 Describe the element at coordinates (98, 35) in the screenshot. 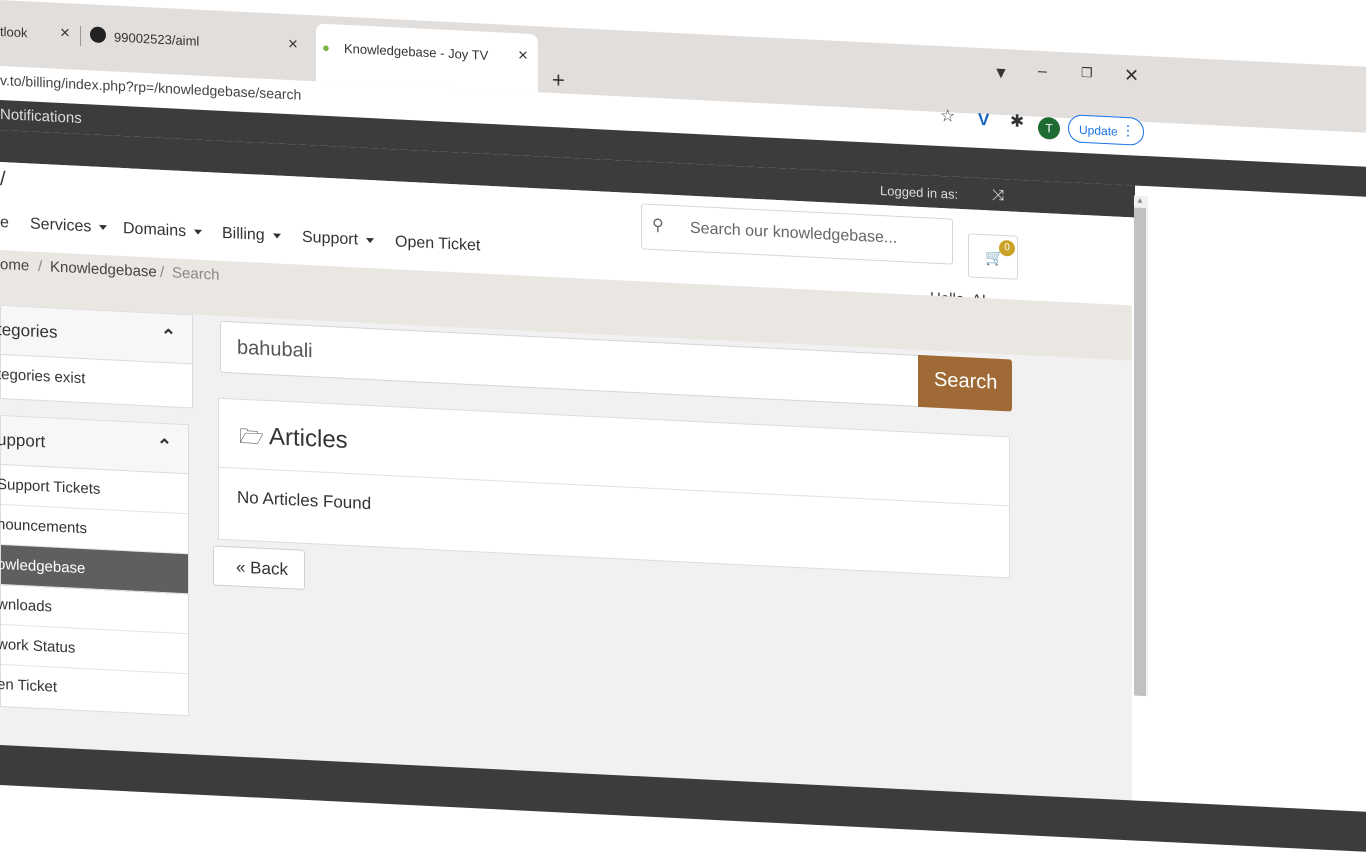

I see `github-icon` at that location.